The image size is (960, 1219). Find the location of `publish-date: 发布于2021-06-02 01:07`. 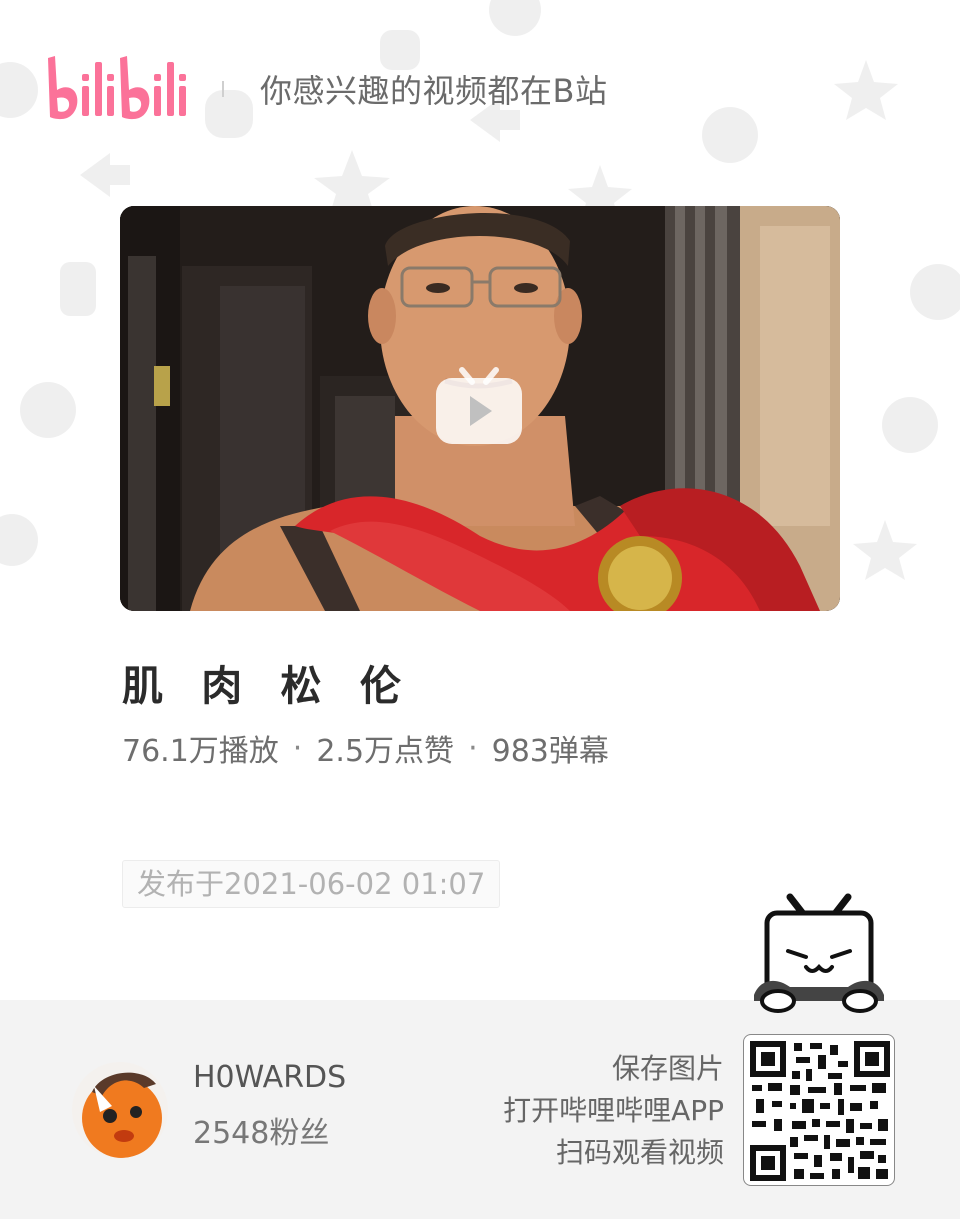

publish-date: 发布于2021-06-02 01:07 is located at coordinates (311, 884).